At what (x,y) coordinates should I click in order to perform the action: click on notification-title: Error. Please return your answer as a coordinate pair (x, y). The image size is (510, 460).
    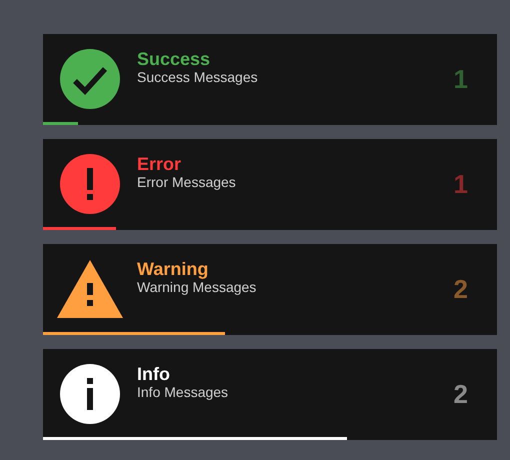
    Looking at the image, I should click on (159, 164).